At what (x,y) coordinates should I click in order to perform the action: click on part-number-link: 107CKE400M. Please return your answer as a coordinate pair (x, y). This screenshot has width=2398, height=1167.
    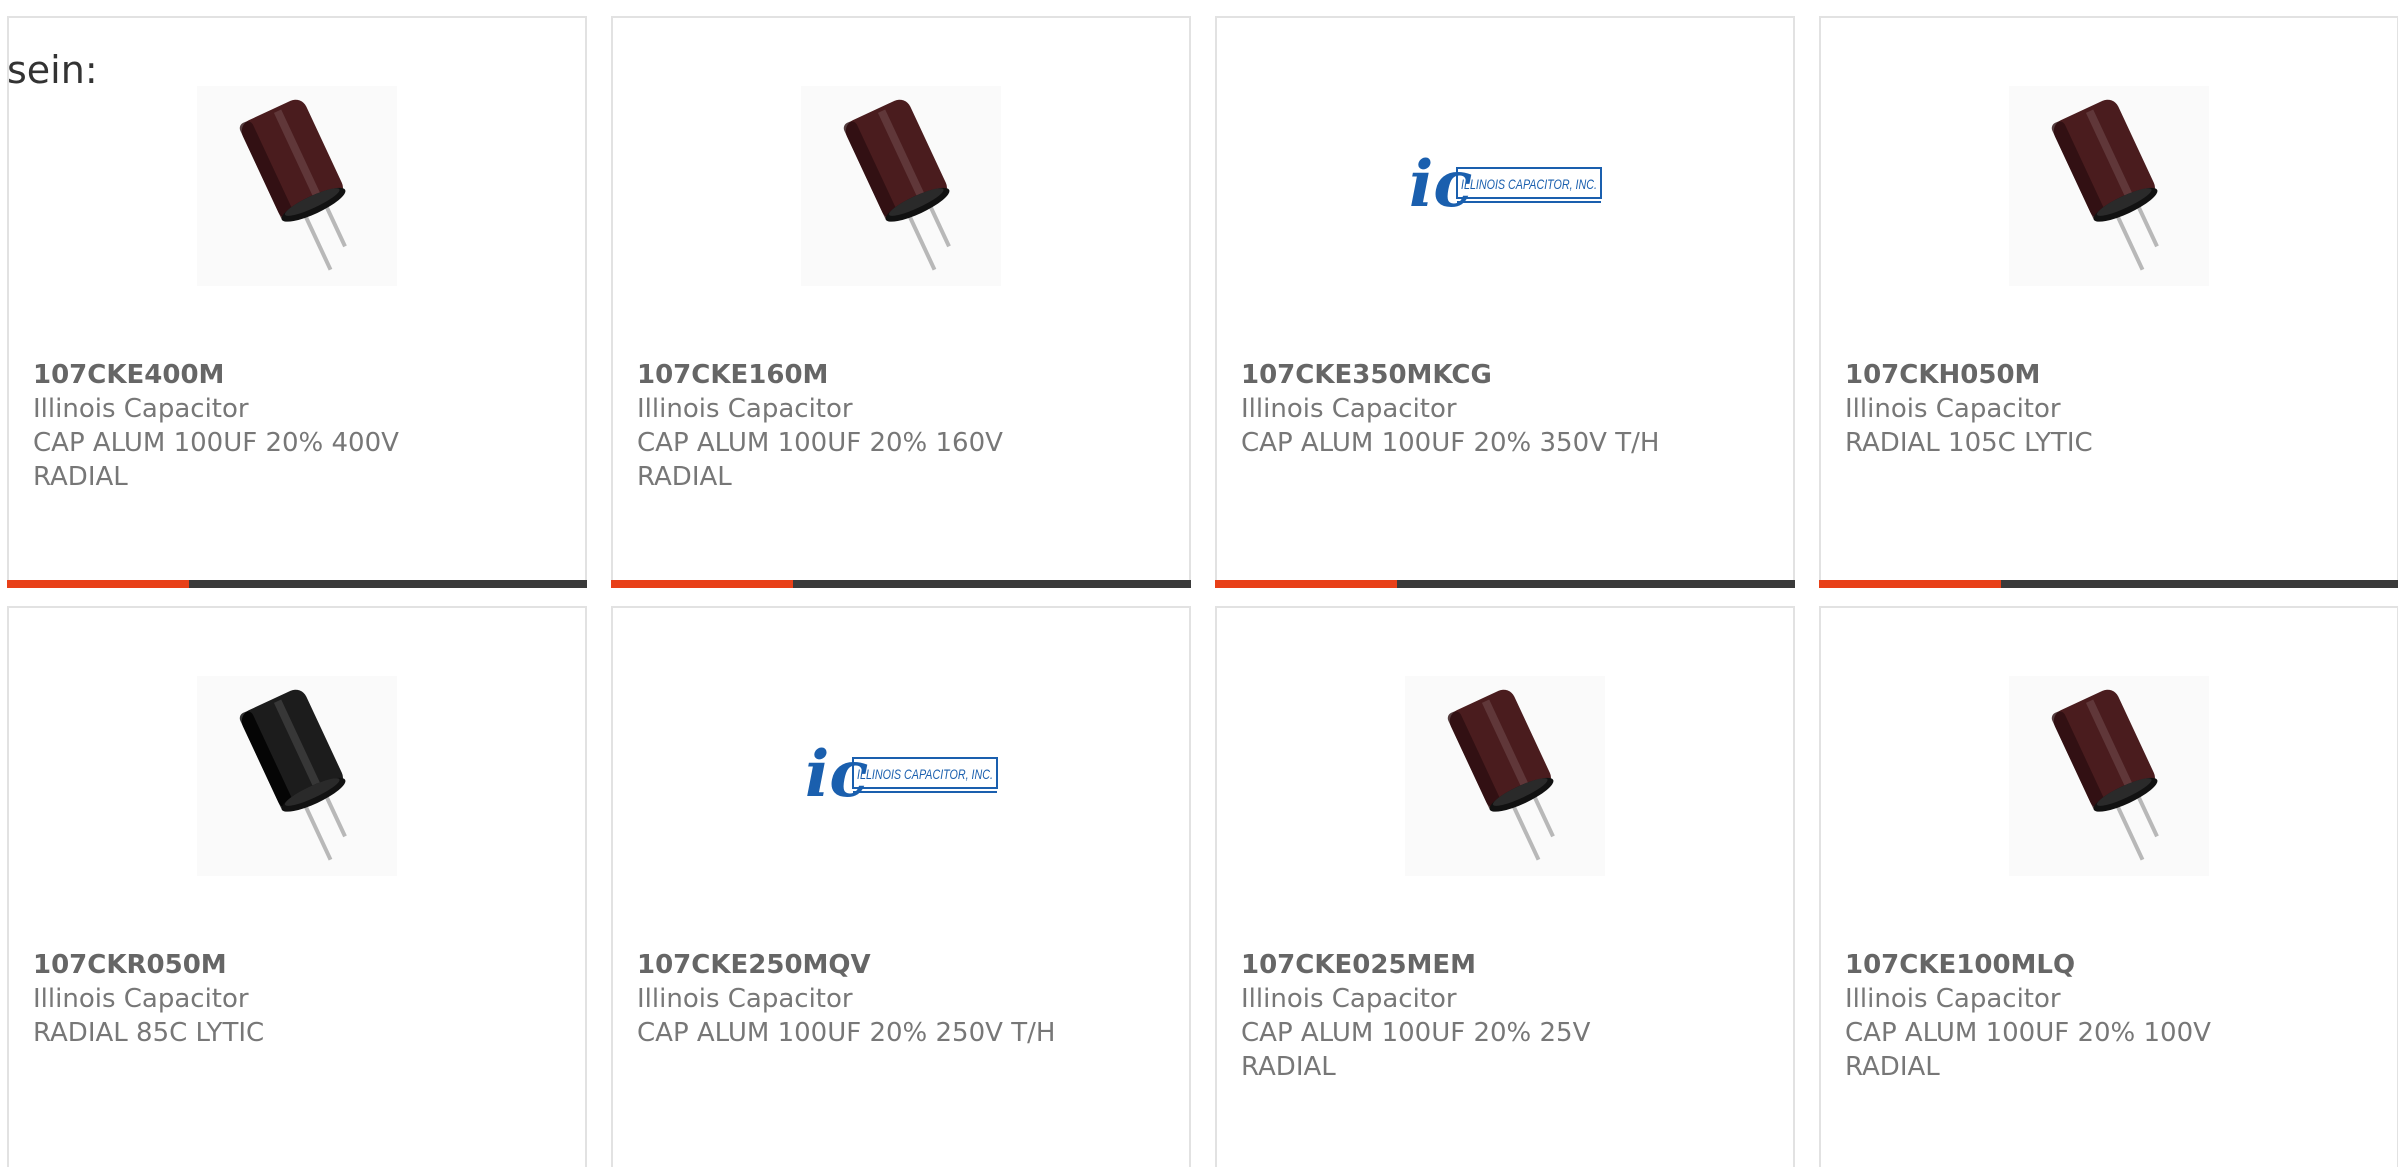
    Looking at the image, I should click on (300, 375).